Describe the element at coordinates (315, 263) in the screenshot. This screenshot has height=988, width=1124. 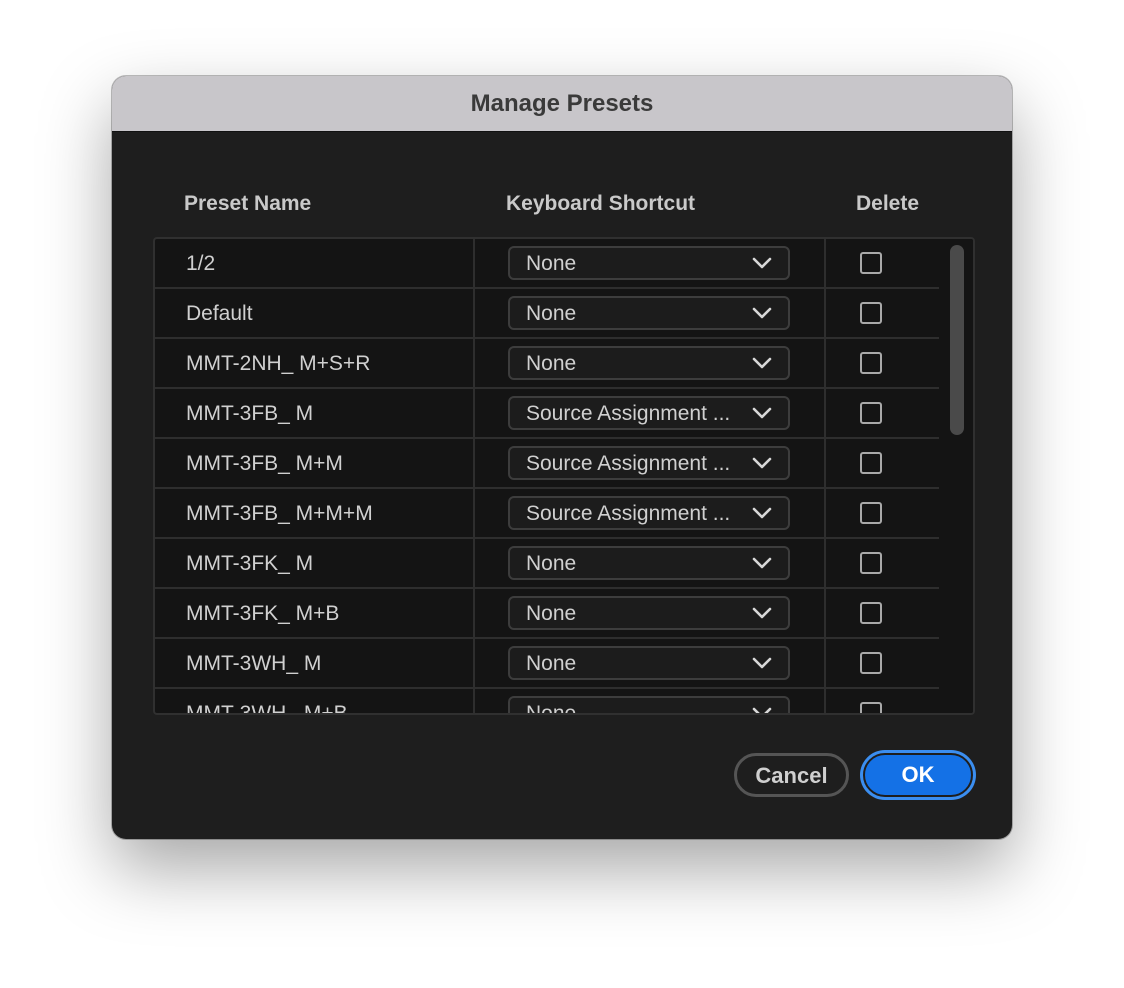
I see `preset-name-cell: 1/2` at that location.